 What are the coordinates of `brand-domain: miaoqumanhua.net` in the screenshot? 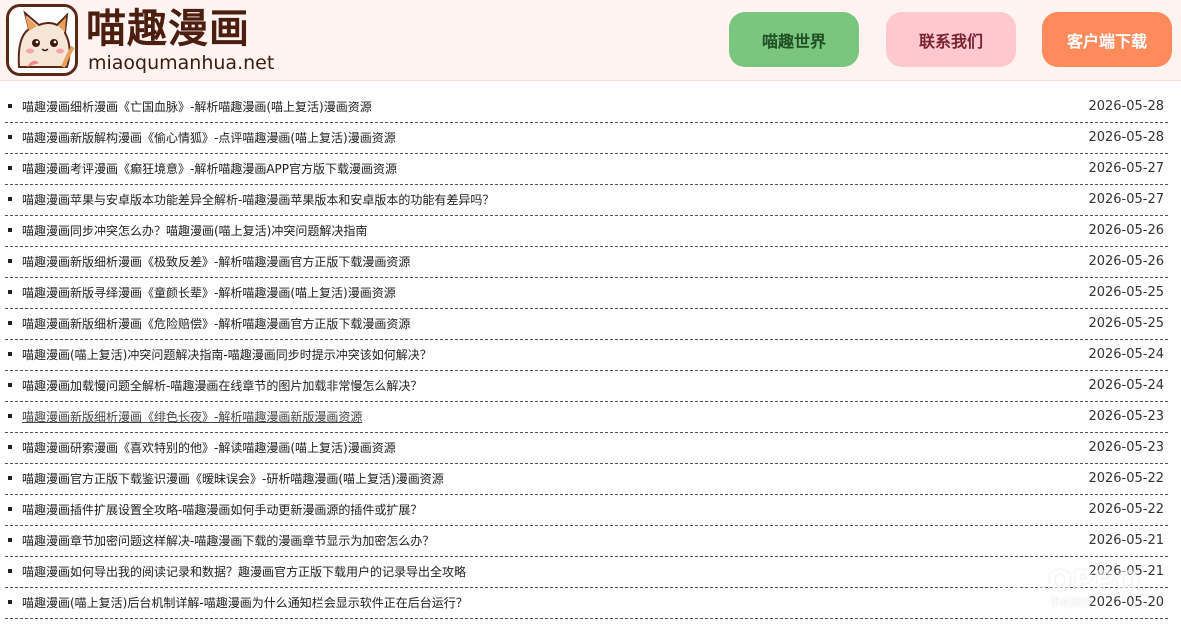 It's located at (181, 63).